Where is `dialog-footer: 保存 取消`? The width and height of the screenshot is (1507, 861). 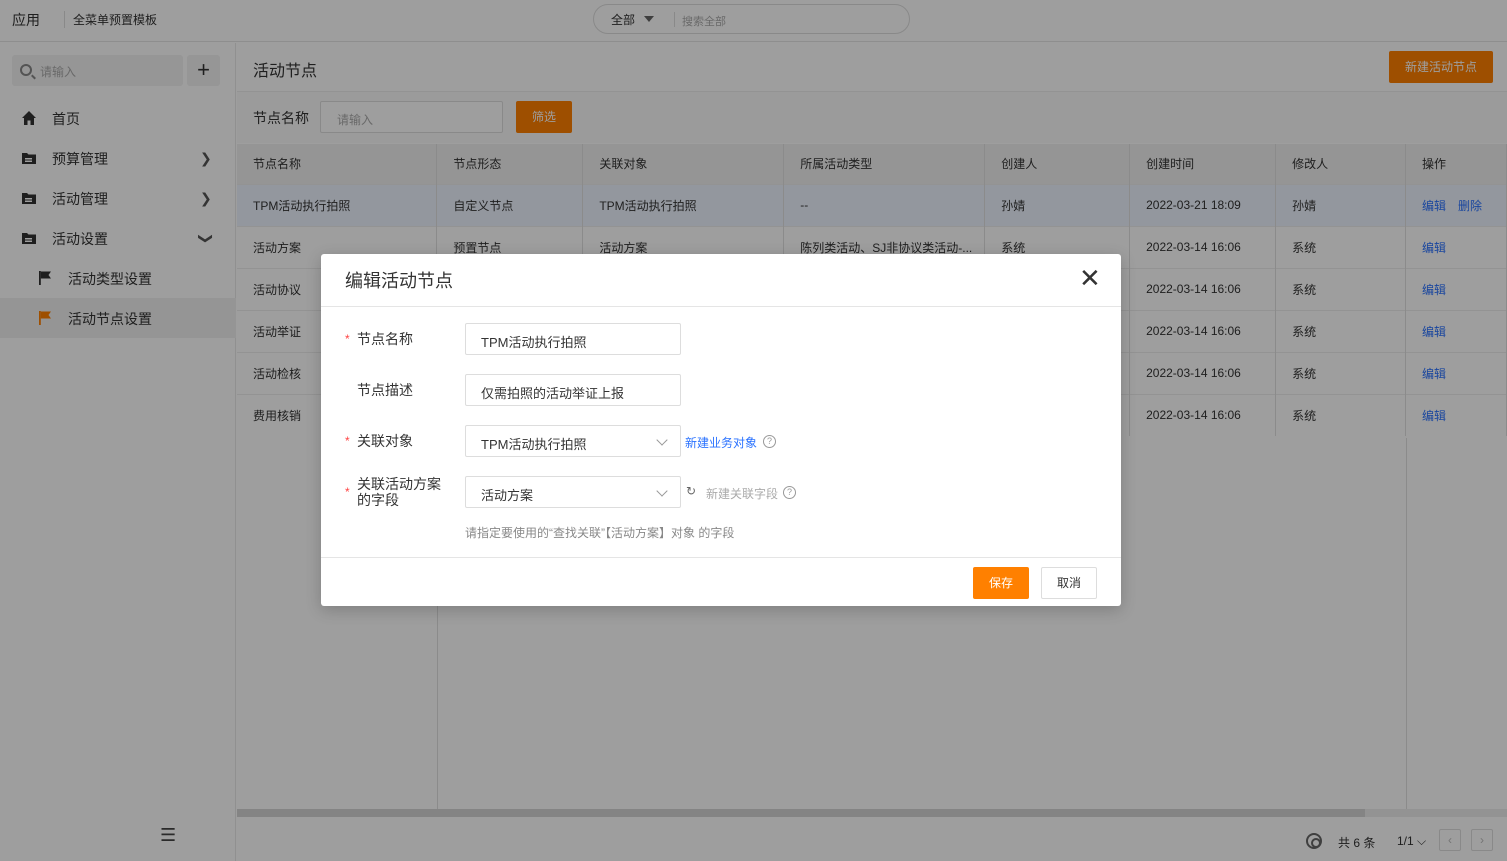
dialog-footer: 保存 取消 is located at coordinates (721, 581).